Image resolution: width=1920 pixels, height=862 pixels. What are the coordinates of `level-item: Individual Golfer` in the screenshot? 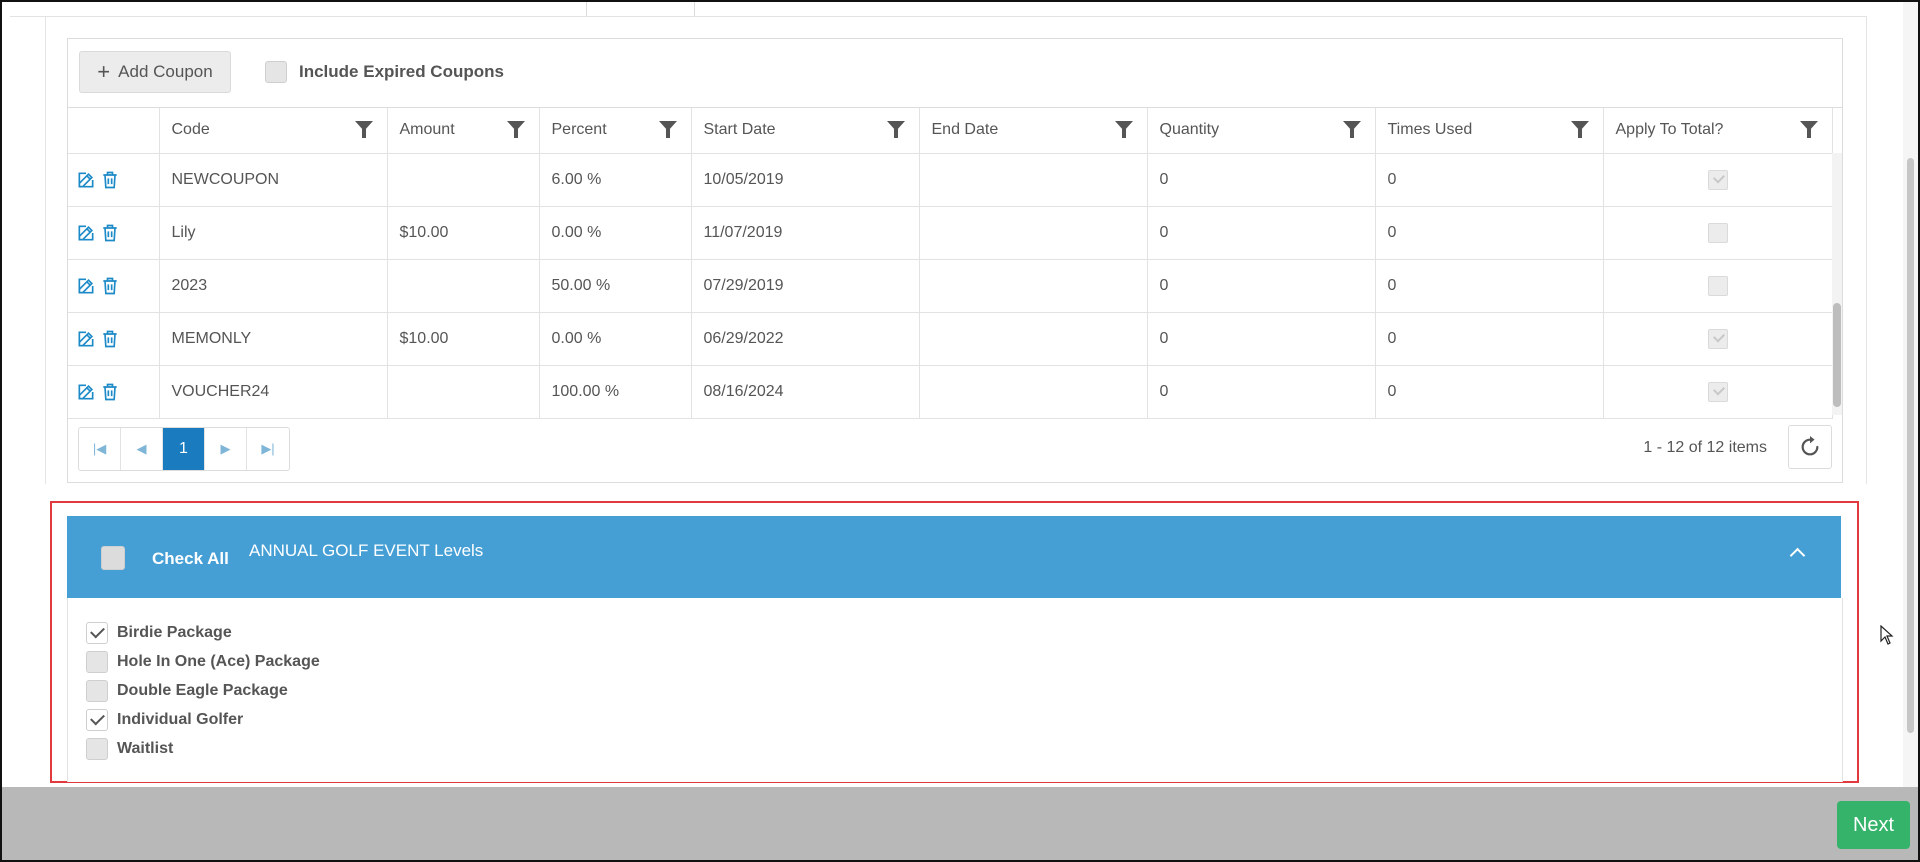 It's located at (203, 719).